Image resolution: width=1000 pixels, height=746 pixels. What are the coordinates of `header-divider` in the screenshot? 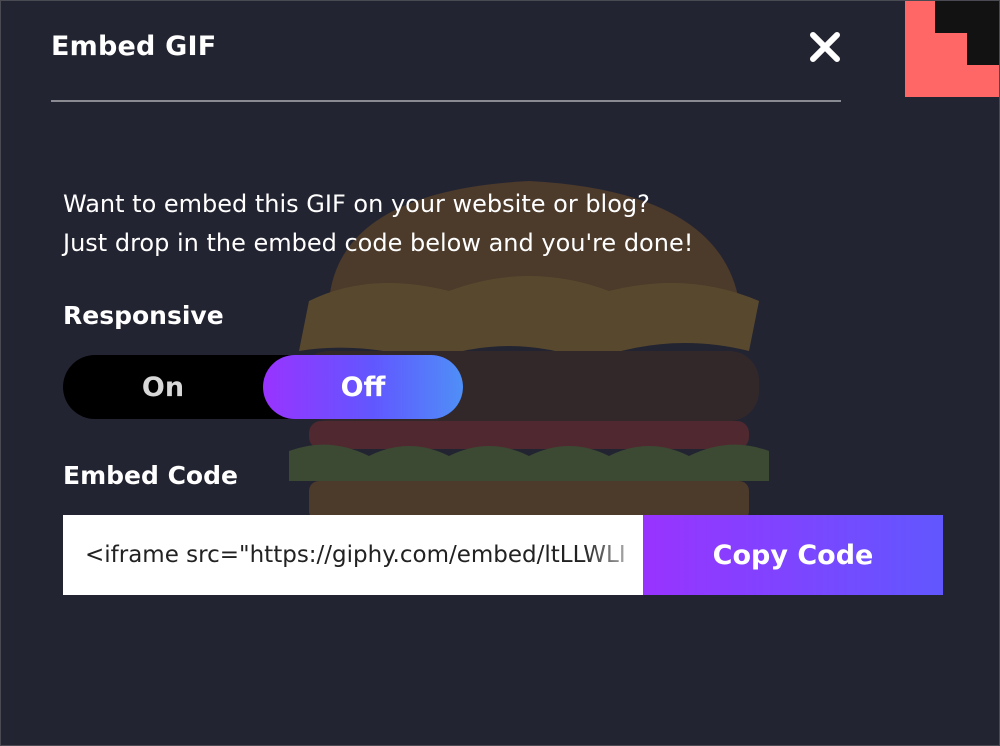 It's located at (446, 101).